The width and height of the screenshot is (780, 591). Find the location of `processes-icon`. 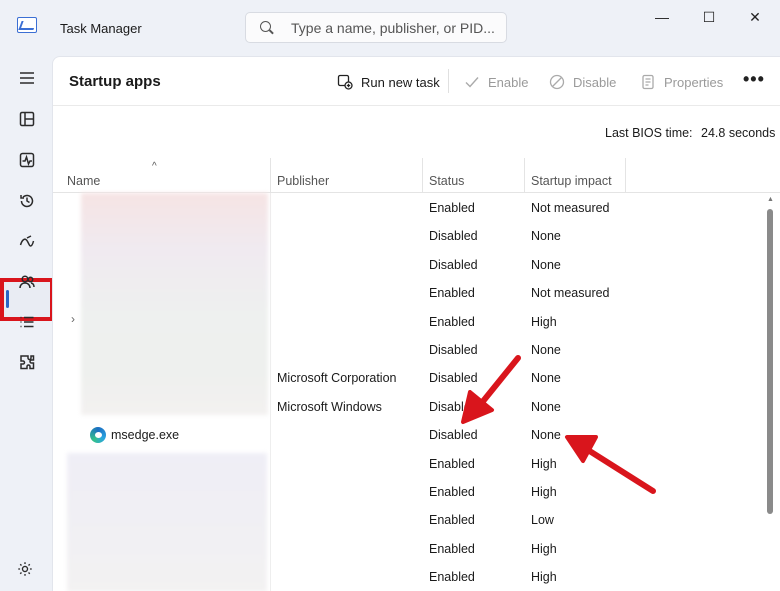

processes-icon is located at coordinates (27, 119).